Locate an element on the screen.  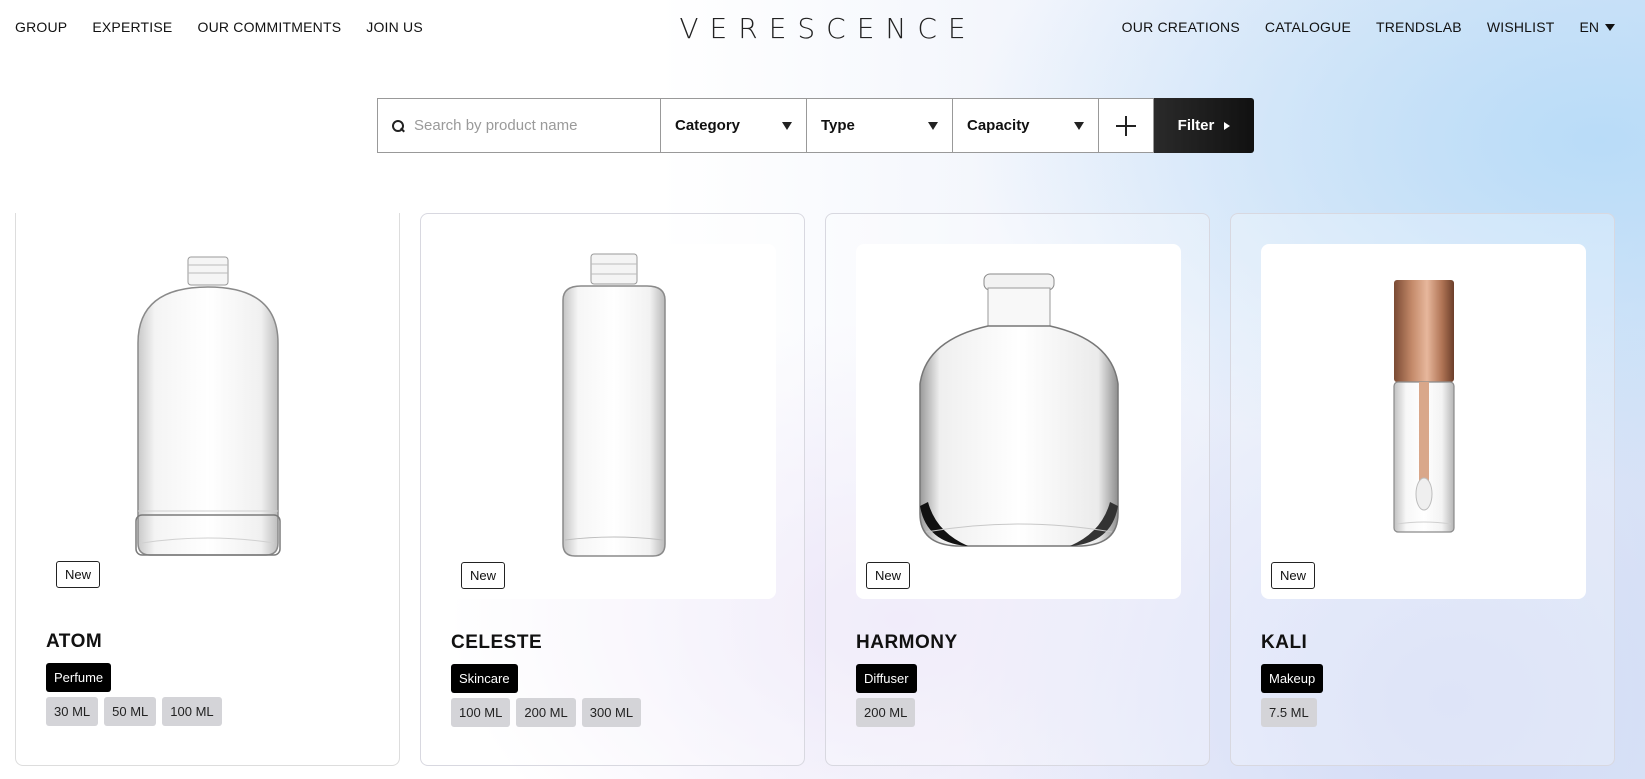
category-tag: Perfume is located at coordinates (79, 677).